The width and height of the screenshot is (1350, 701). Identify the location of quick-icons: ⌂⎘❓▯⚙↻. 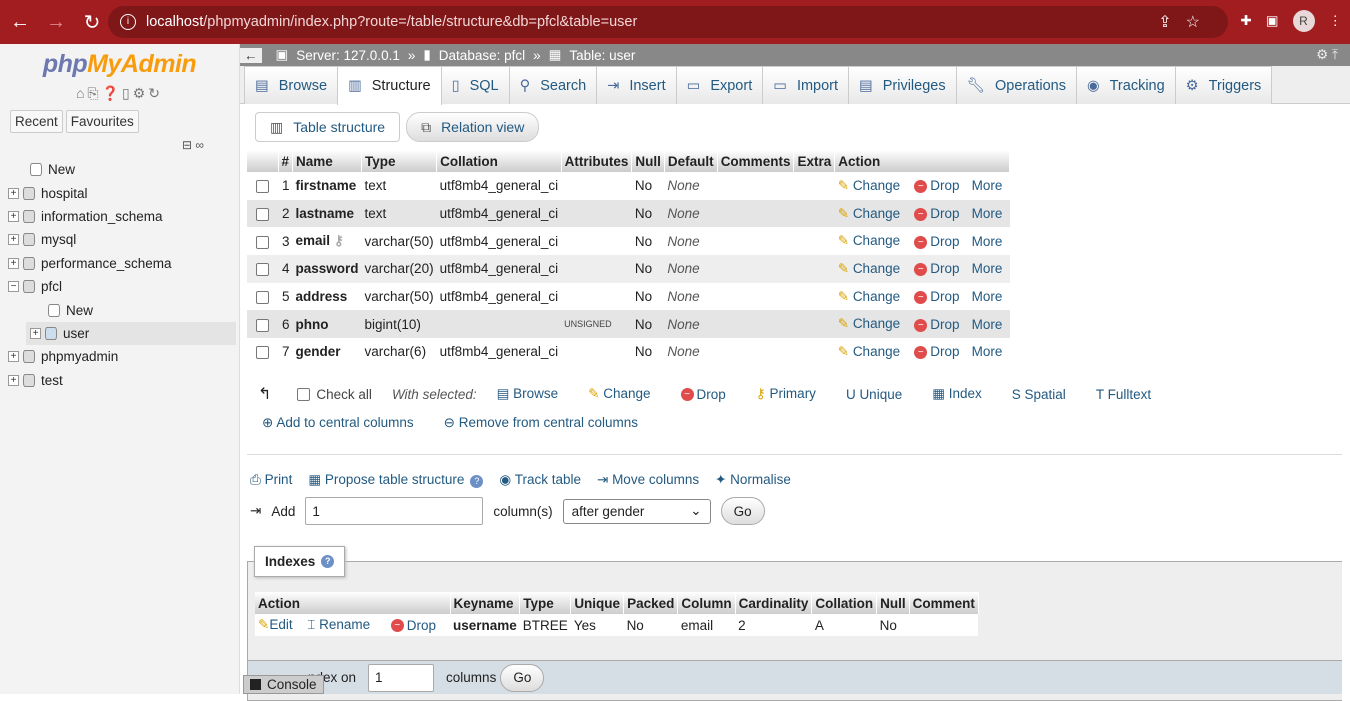
(119, 93).